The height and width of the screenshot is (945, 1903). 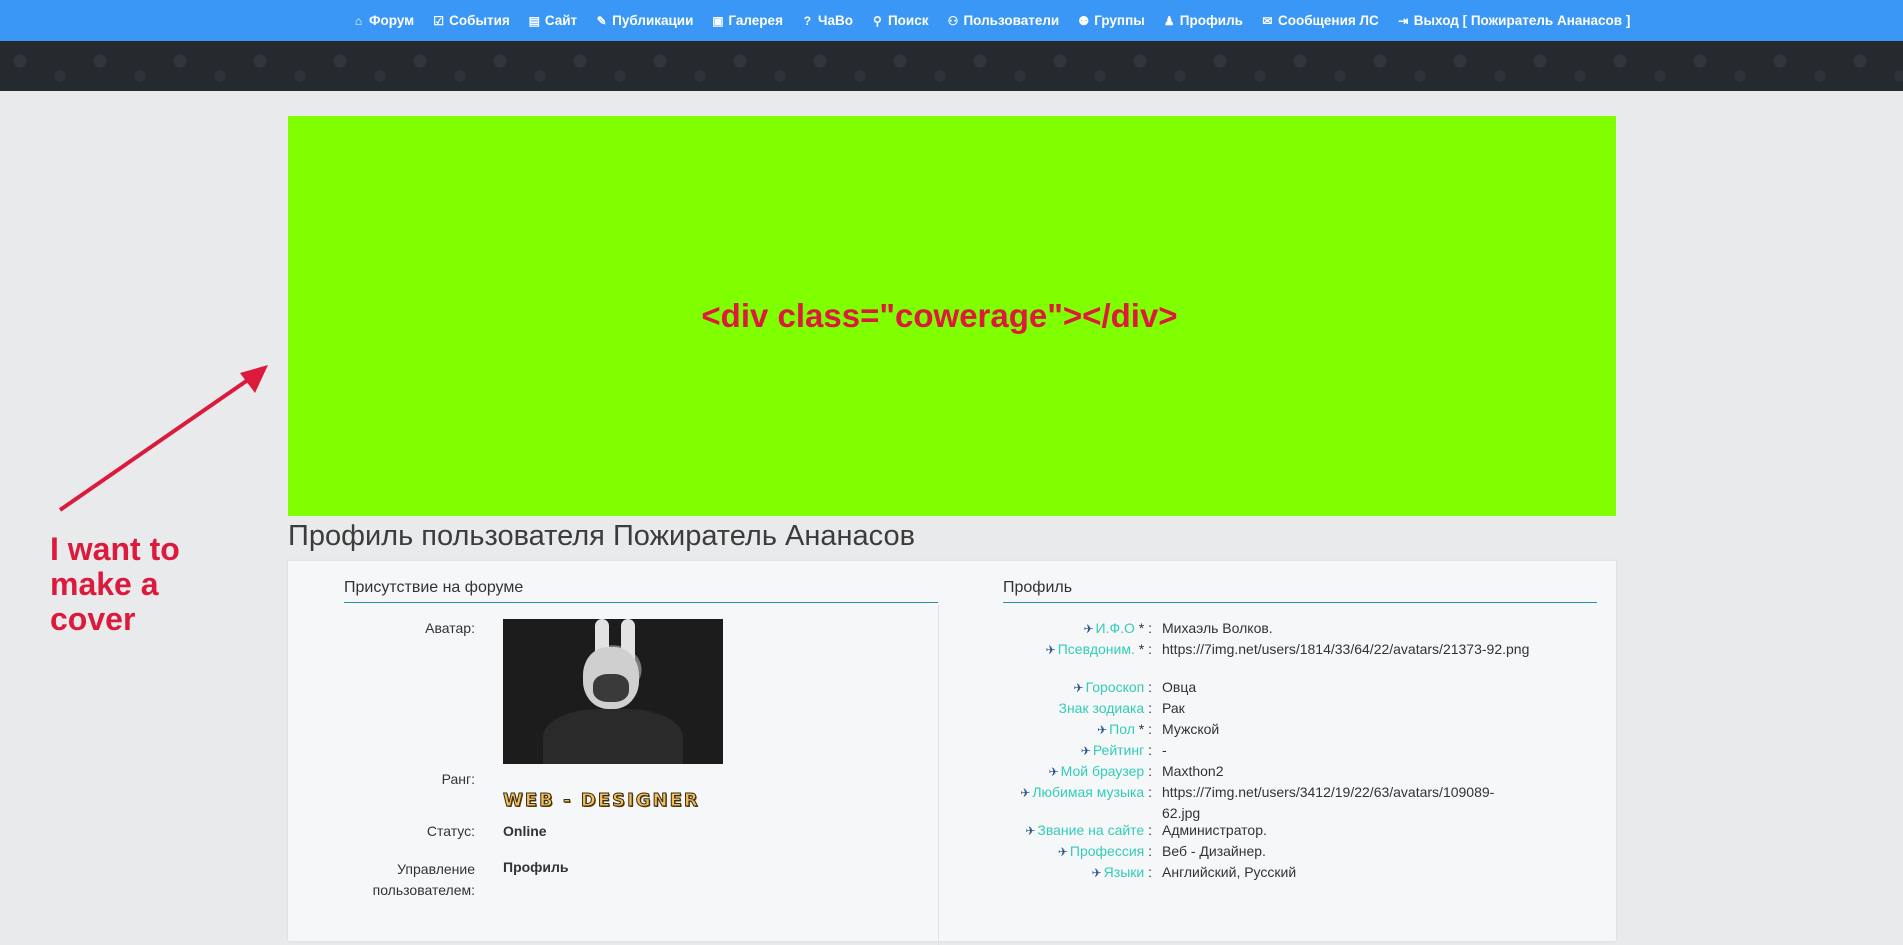 I want to click on profile-field-name: Гороскоп, so click(x=1115, y=687).